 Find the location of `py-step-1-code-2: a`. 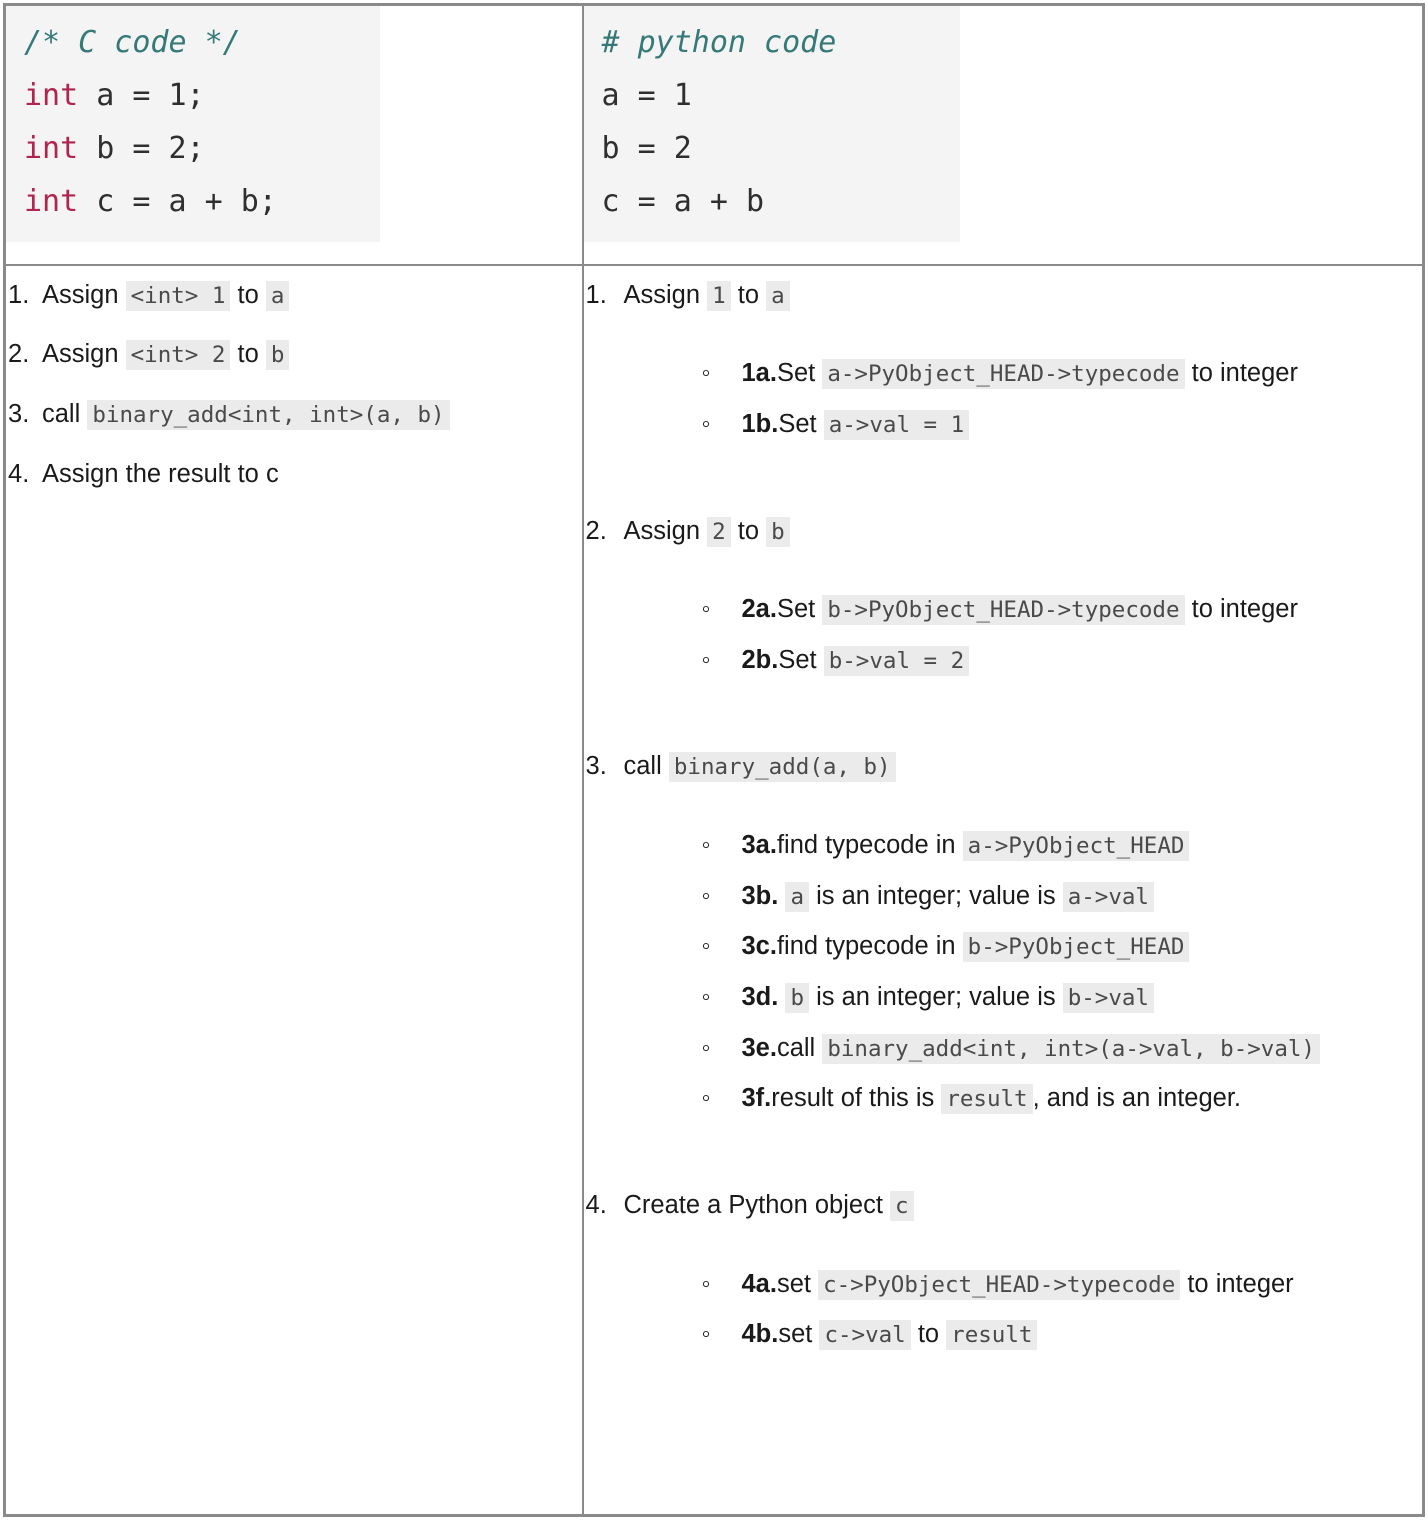

py-step-1-code-2: a is located at coordinates (778, 295).